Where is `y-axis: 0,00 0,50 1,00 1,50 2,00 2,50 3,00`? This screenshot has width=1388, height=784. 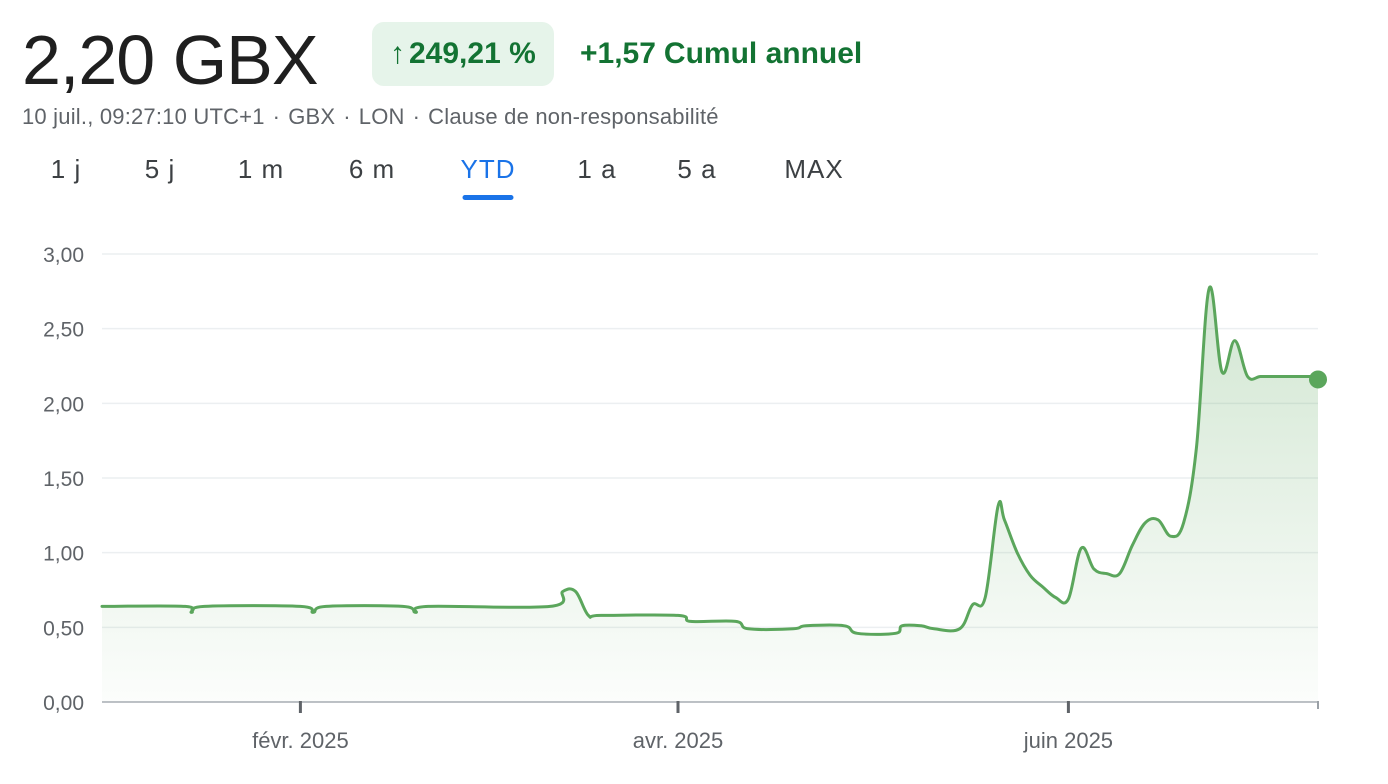
y-axis: 0,00 0,50 1,00 1,50 2,00 2,50 3,00 is located at coordinates (63, 479).